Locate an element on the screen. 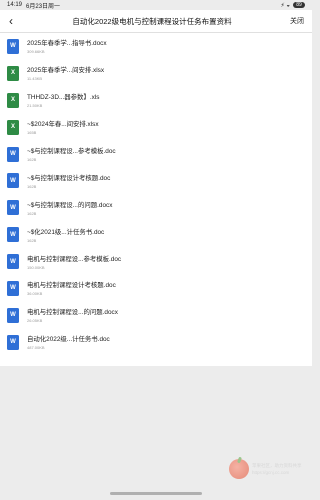 This screenshot has height=500, width=320. file-name: ~$与控制课程设...的问题.docx is located at coordinates (70, 205).